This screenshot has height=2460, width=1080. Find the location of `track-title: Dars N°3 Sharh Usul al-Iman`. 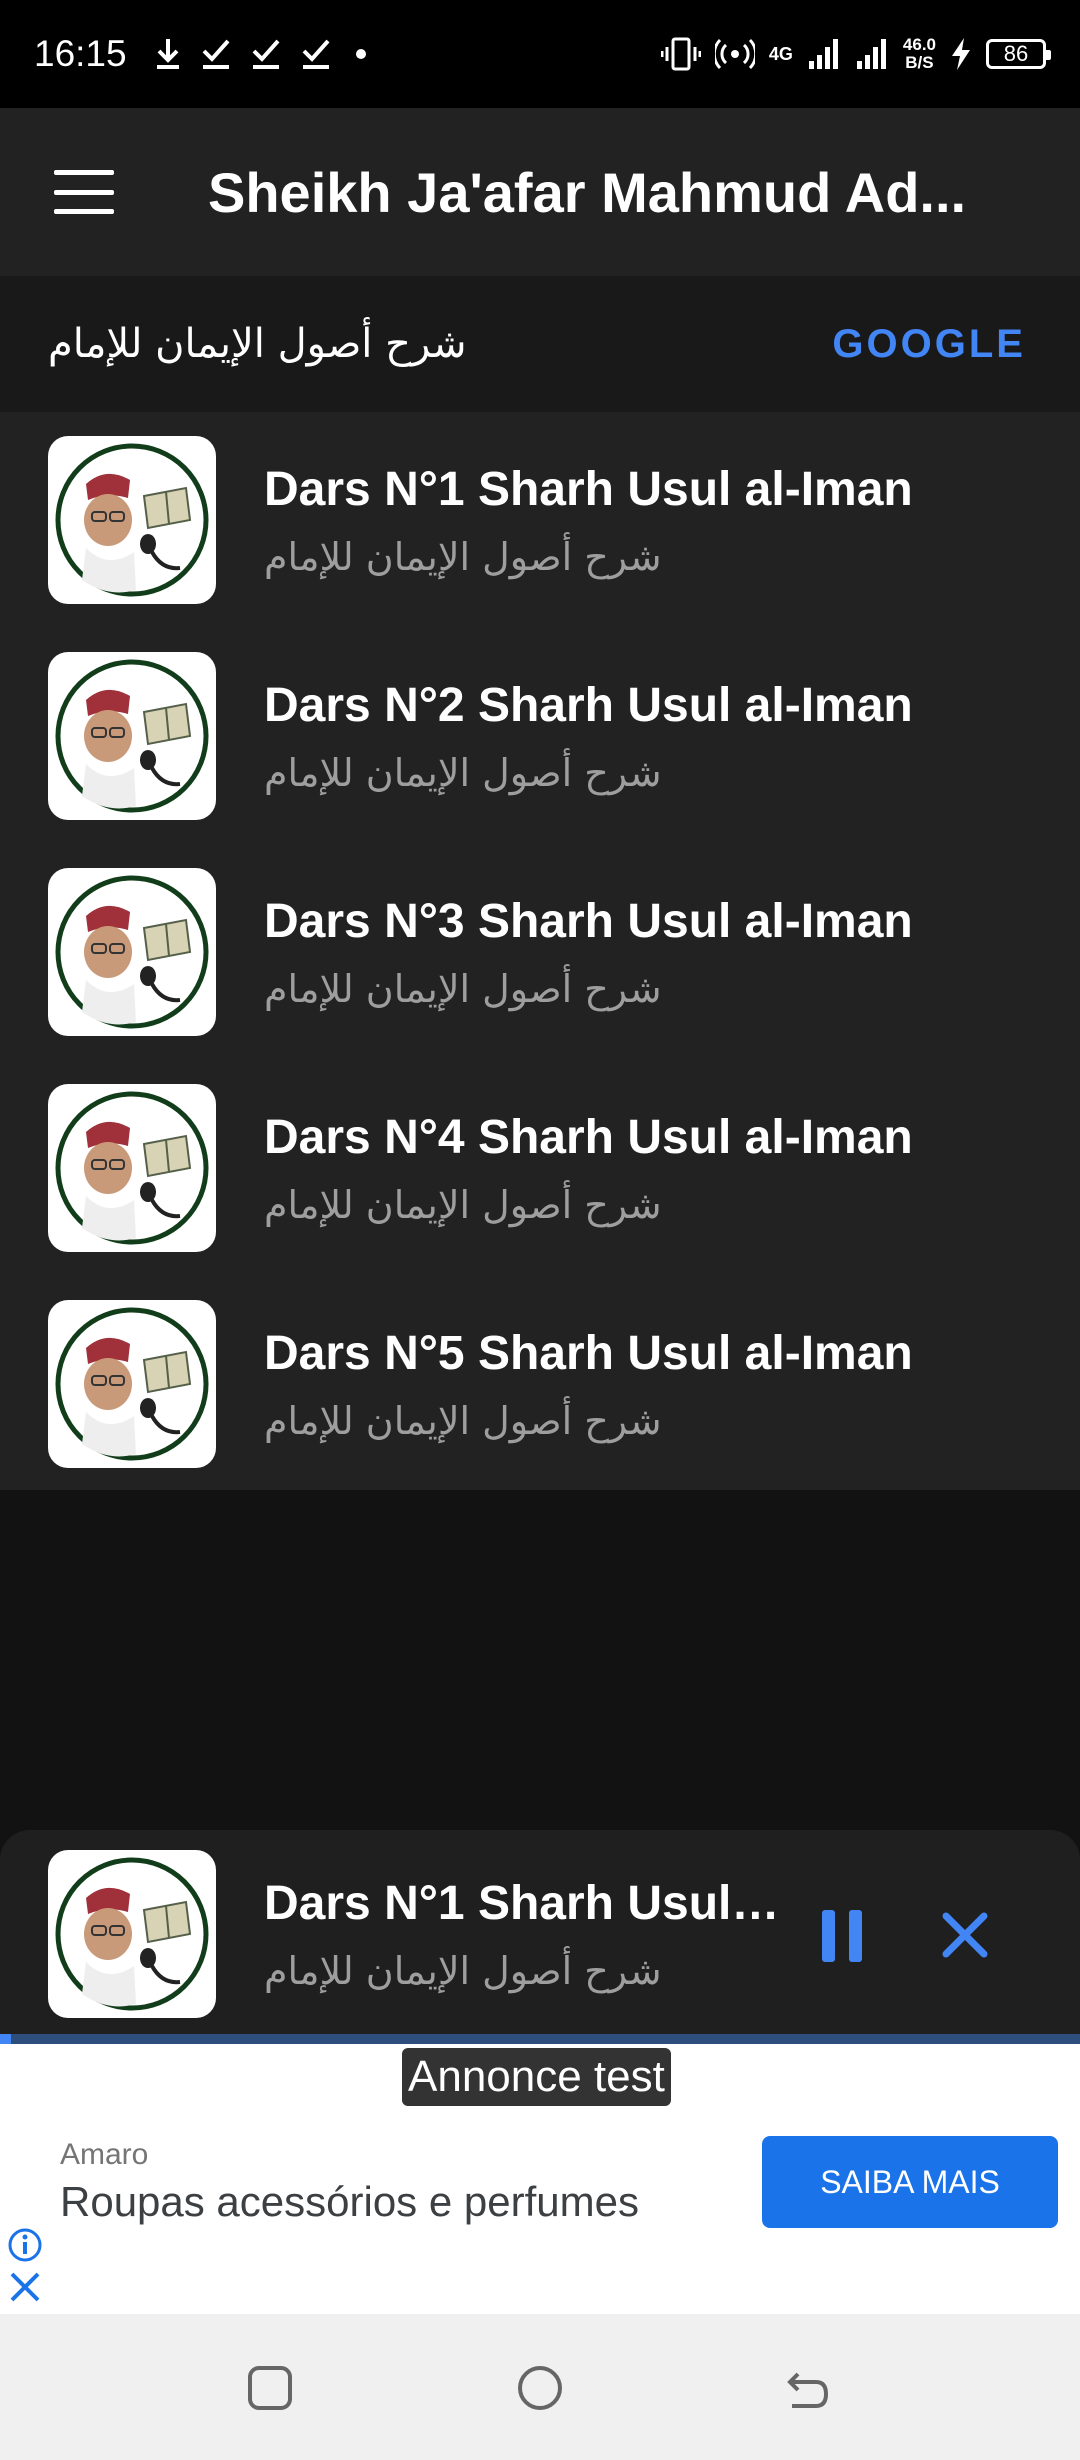

track-title: Dars N°3 Sharh Usul al-Iman is located at coordinates (588, 921).